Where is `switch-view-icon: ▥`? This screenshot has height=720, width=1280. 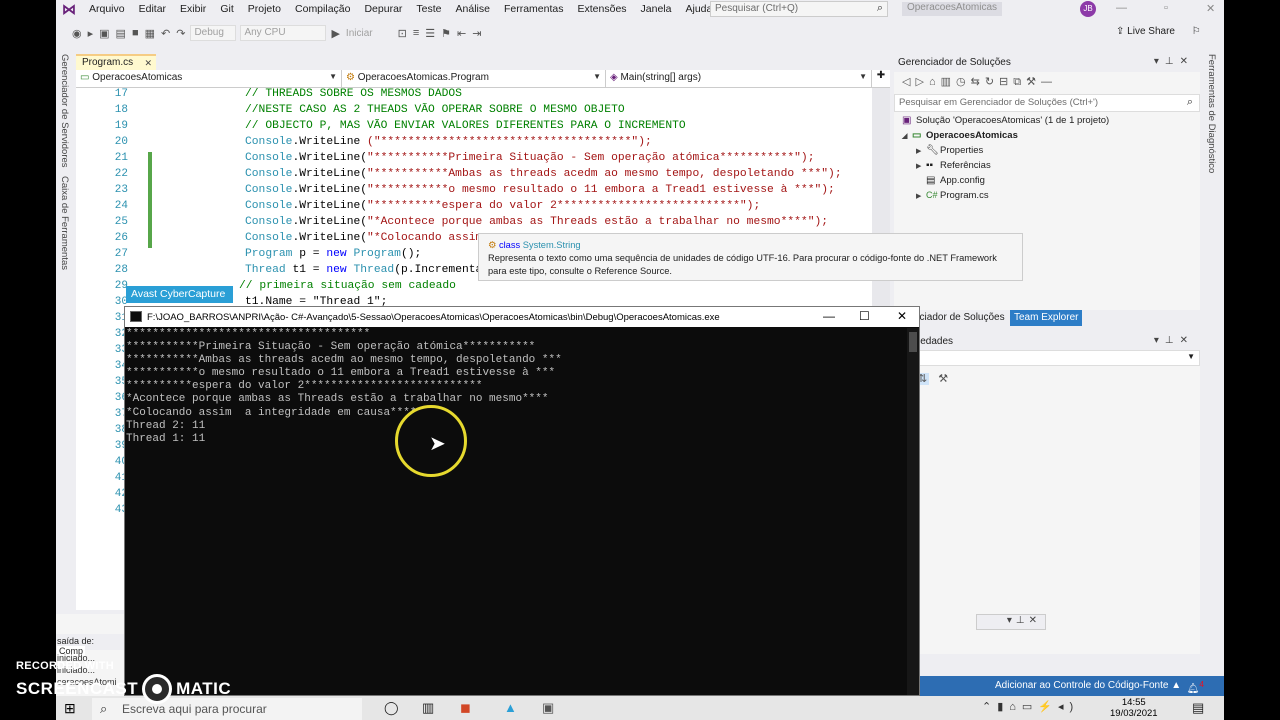 switch-view-icon: ▥ is located at coordinates (948, 82).